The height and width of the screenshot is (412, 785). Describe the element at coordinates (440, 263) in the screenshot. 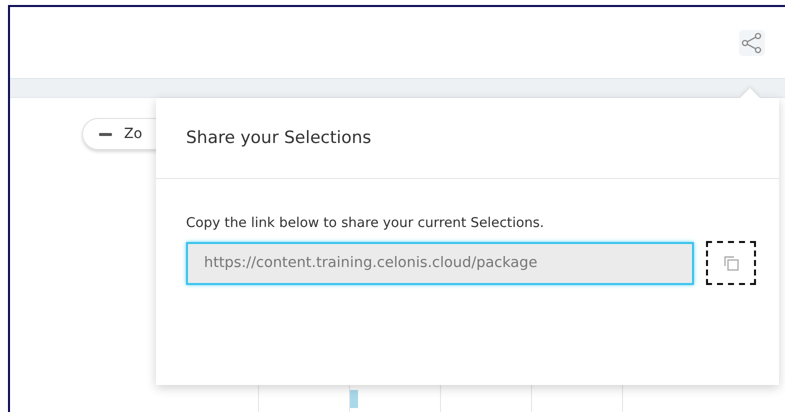

I see `link-field: https://content.training.celonis.cloud/package` at that location.